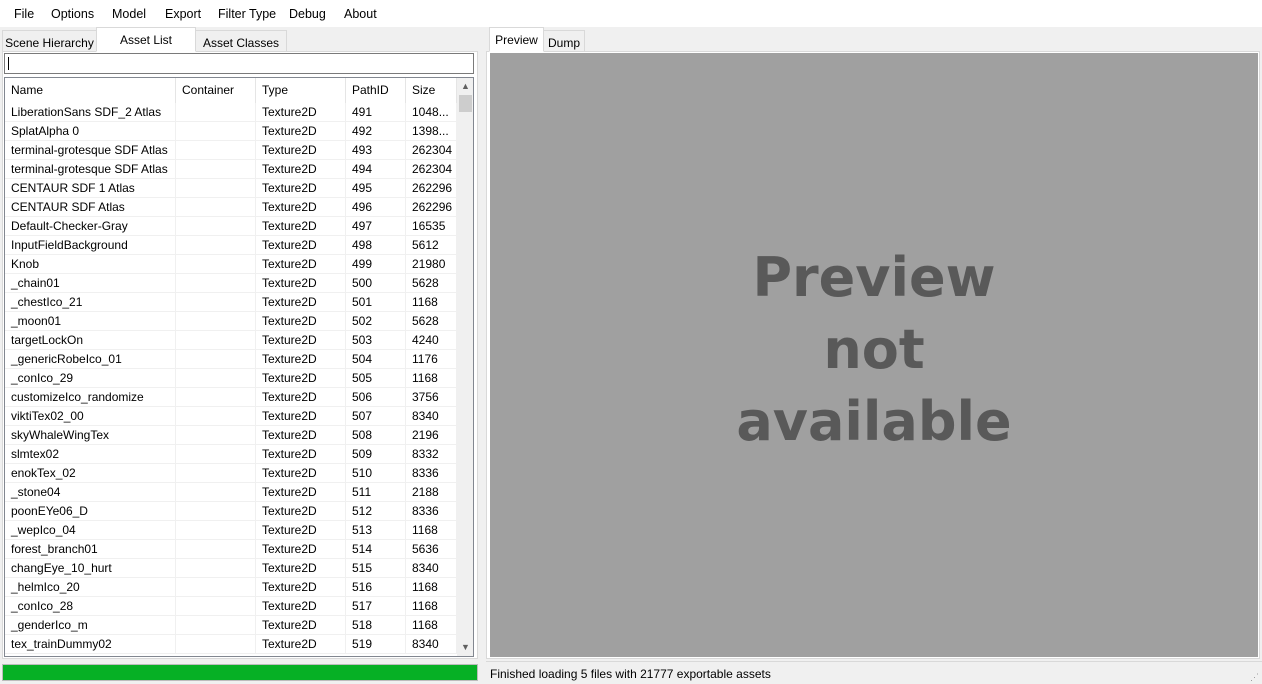 This screenshot has height=684, width=1262. Describe the element at coordinates (231, 473) in the screenshot. I see `table-row: enokTex_02 Texture2D 510 8336` at that location.